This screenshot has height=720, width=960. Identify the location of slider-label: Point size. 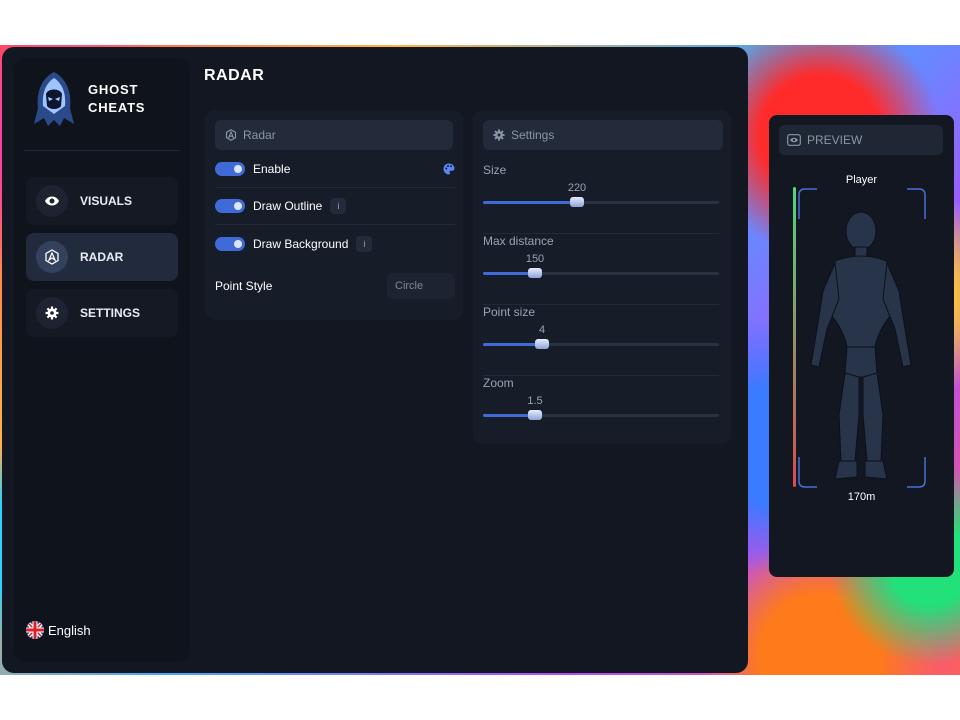
(509, 312).